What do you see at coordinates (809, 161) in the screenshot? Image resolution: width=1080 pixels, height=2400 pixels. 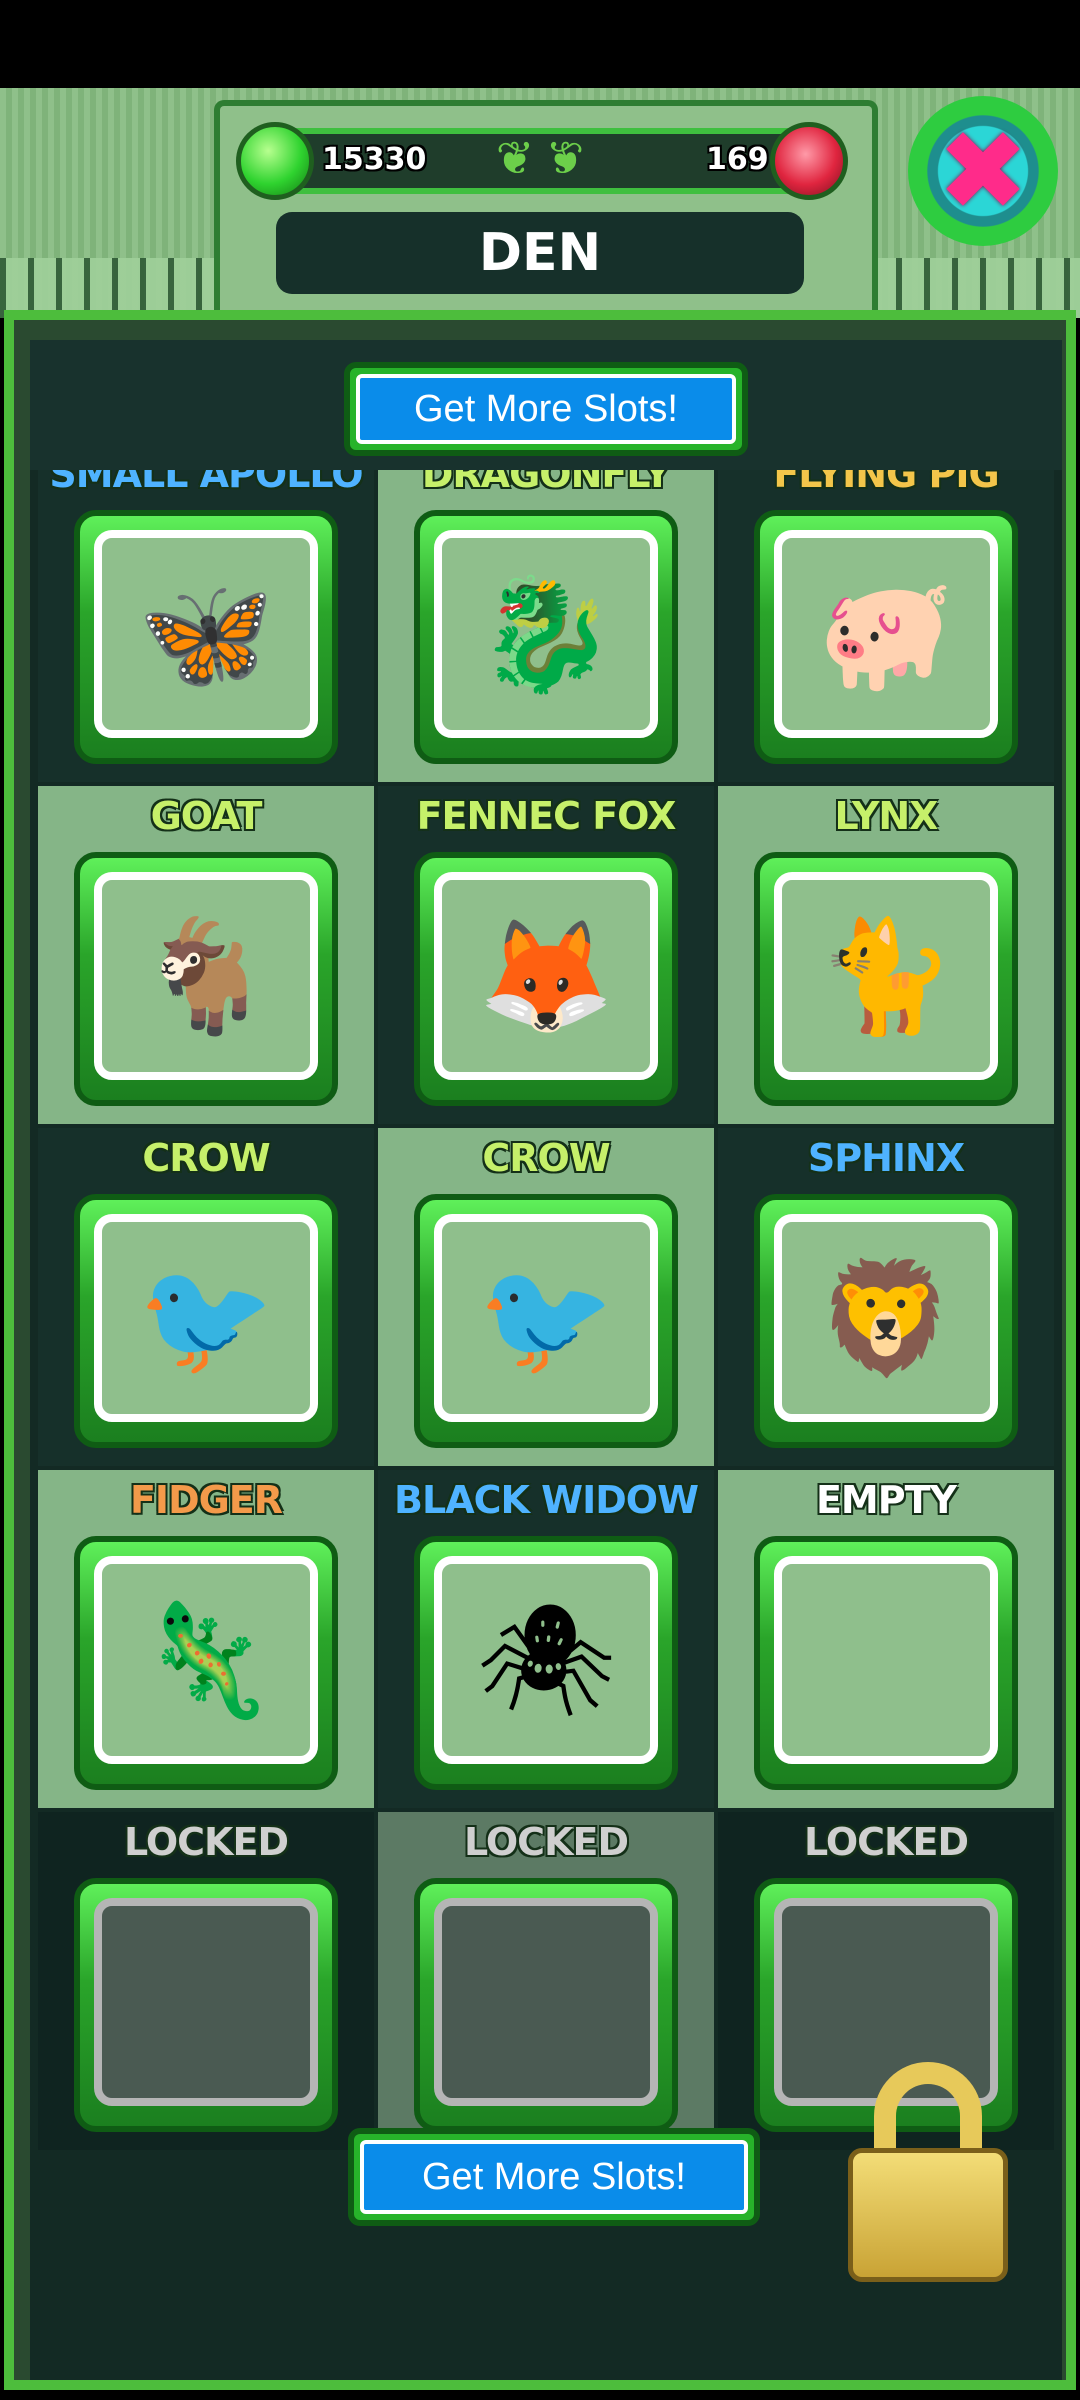 I see `red-gem-icon` at bounding box center [809, 161].